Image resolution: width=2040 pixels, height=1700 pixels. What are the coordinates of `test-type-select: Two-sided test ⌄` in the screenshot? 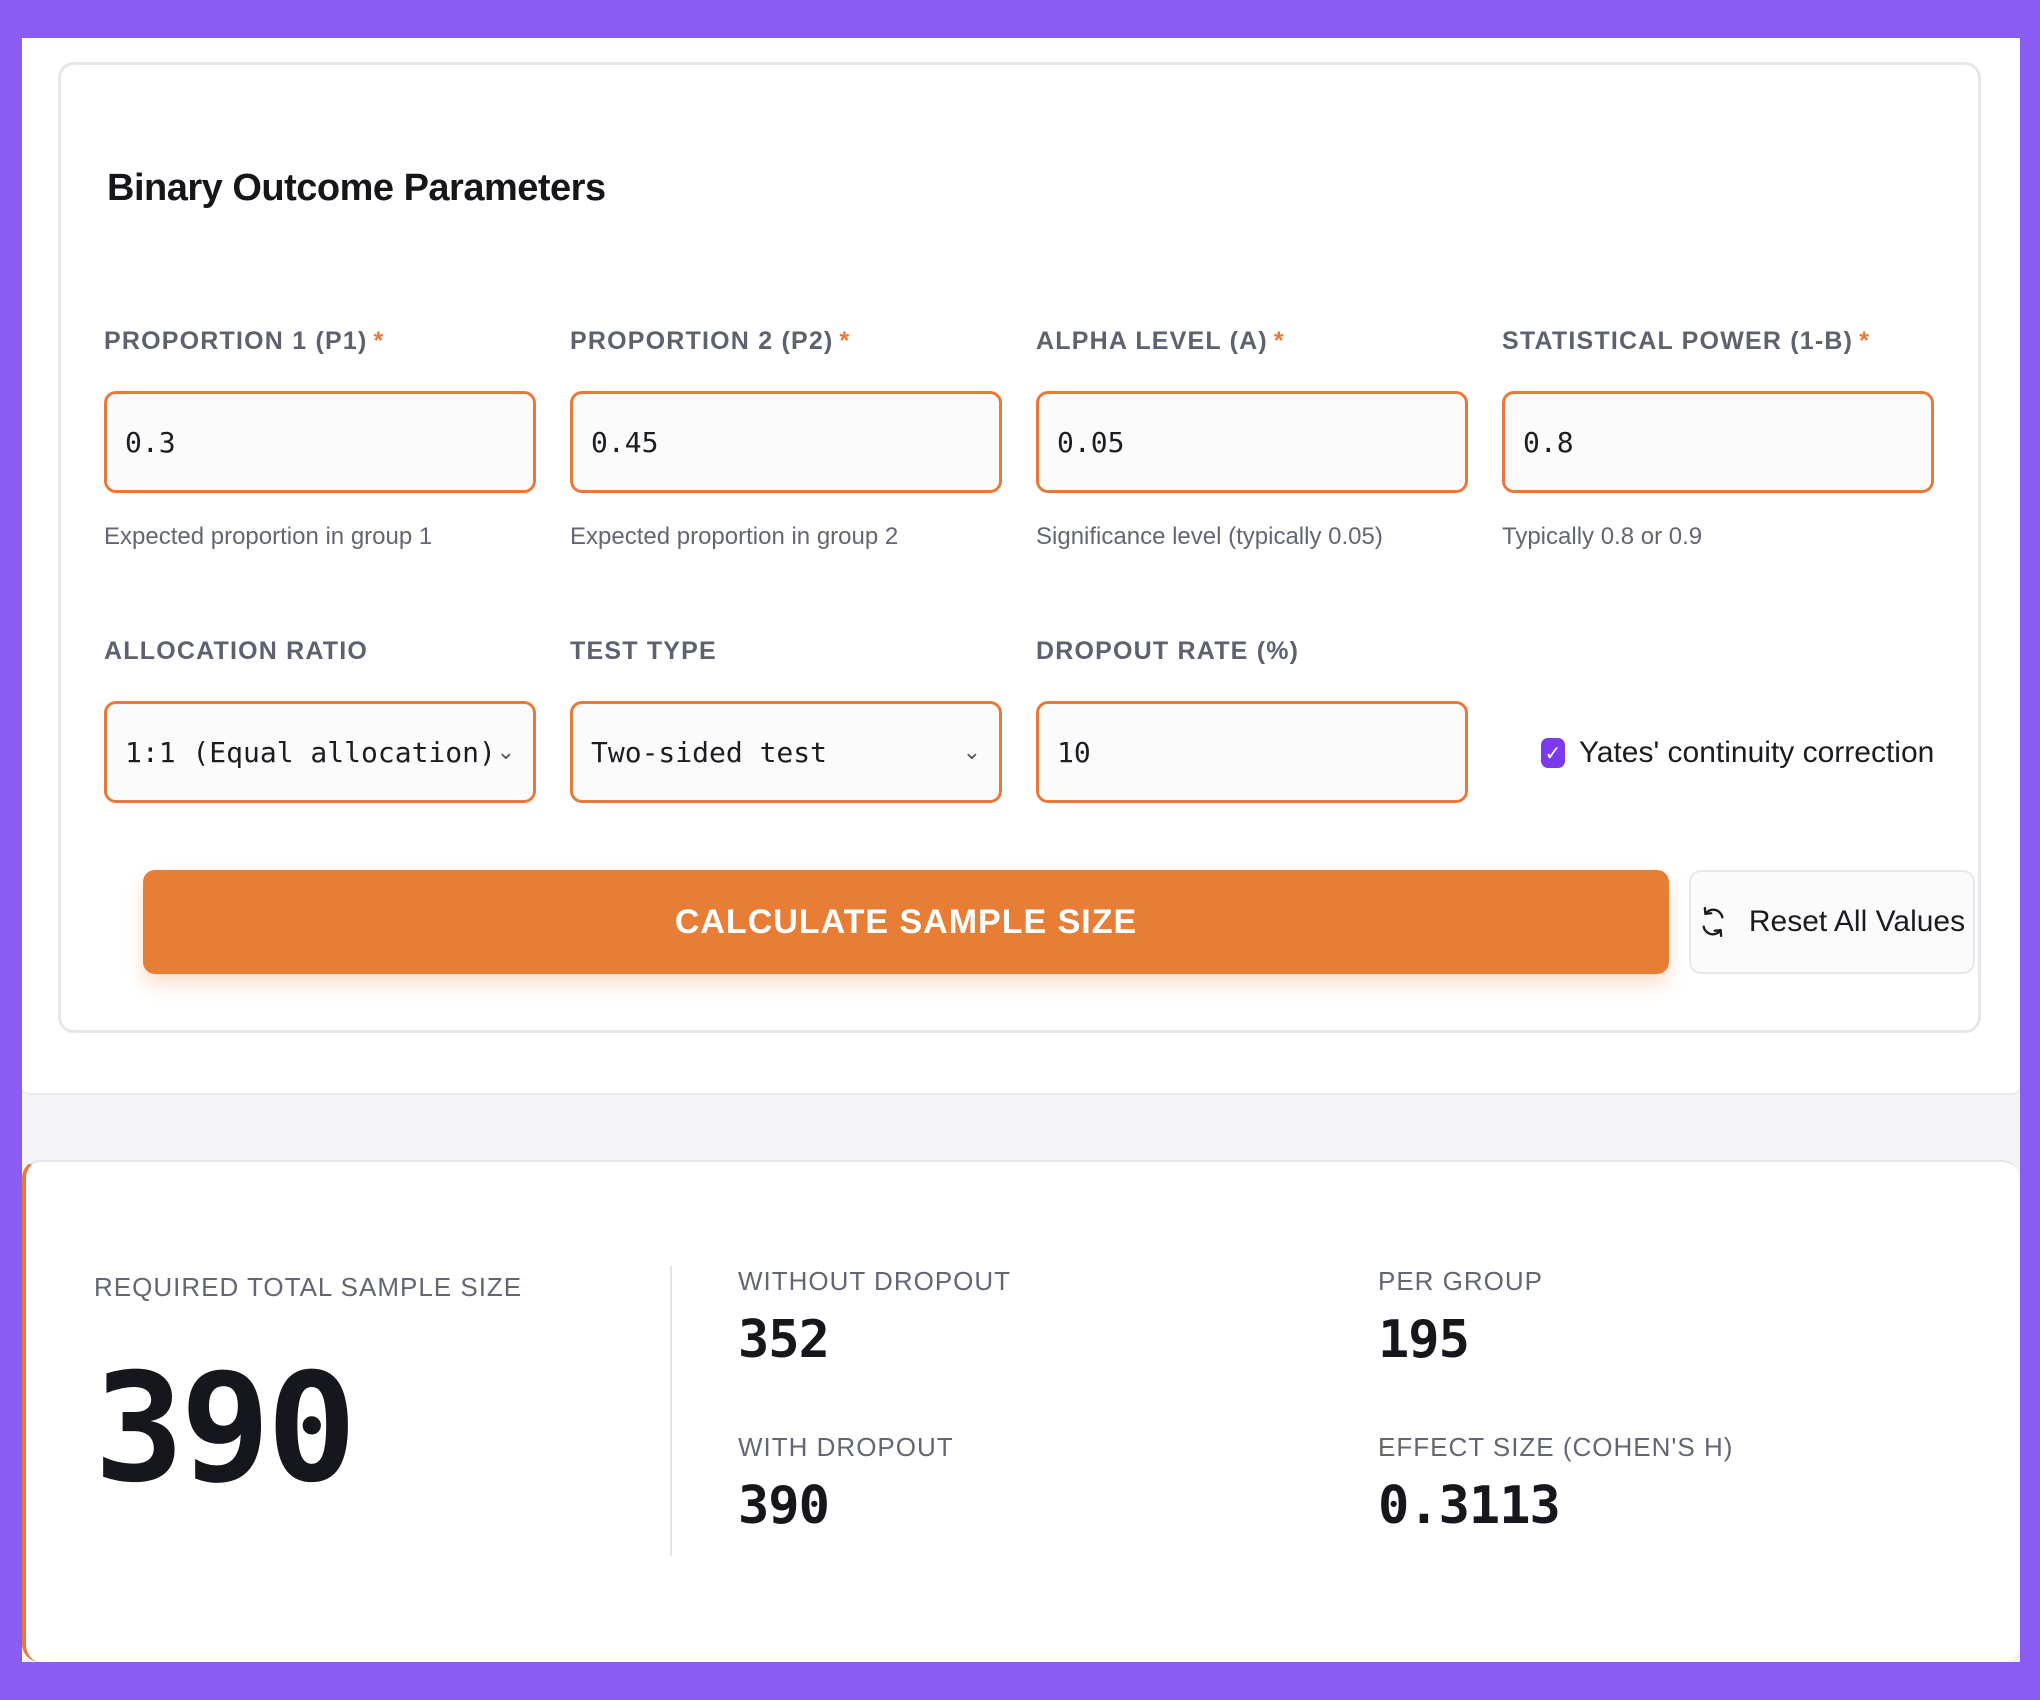 It's located at (786, 752).